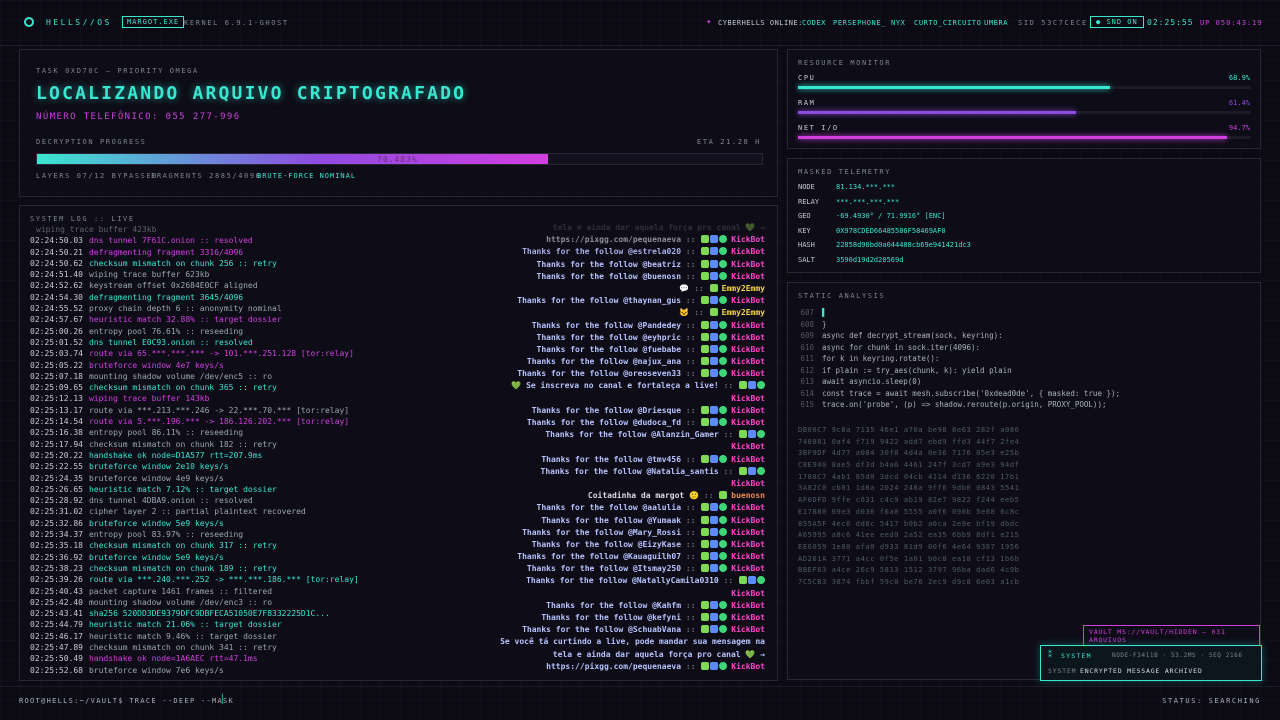  I want to click on sound-toggle: ● SND ON, so click(1117, 22).